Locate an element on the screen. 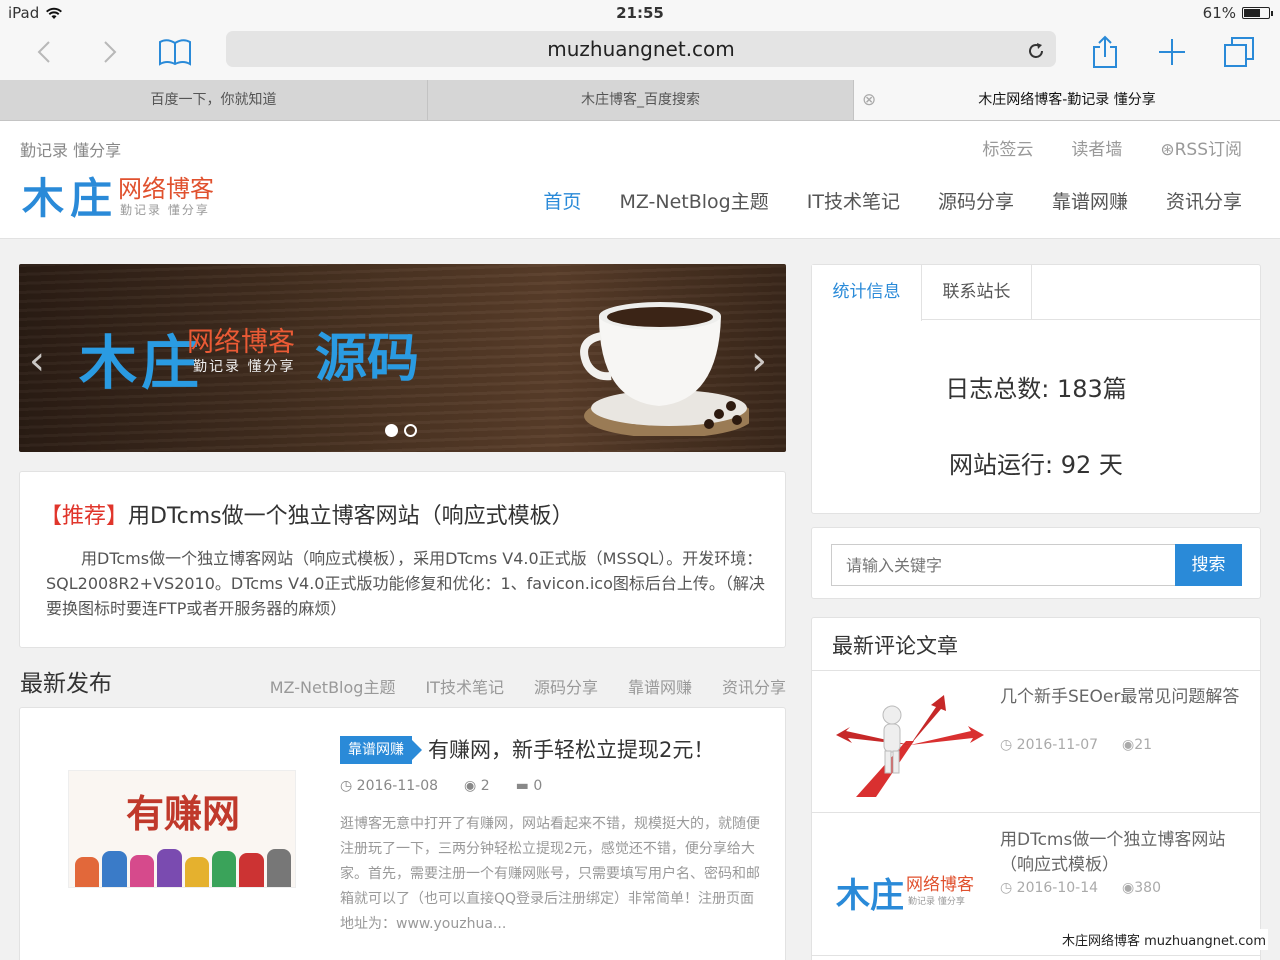 Image resolution: width=1280 pixels, height=960 pixels. post-date: ◷ 2016-11-08 is located at coordinates (389, 786).